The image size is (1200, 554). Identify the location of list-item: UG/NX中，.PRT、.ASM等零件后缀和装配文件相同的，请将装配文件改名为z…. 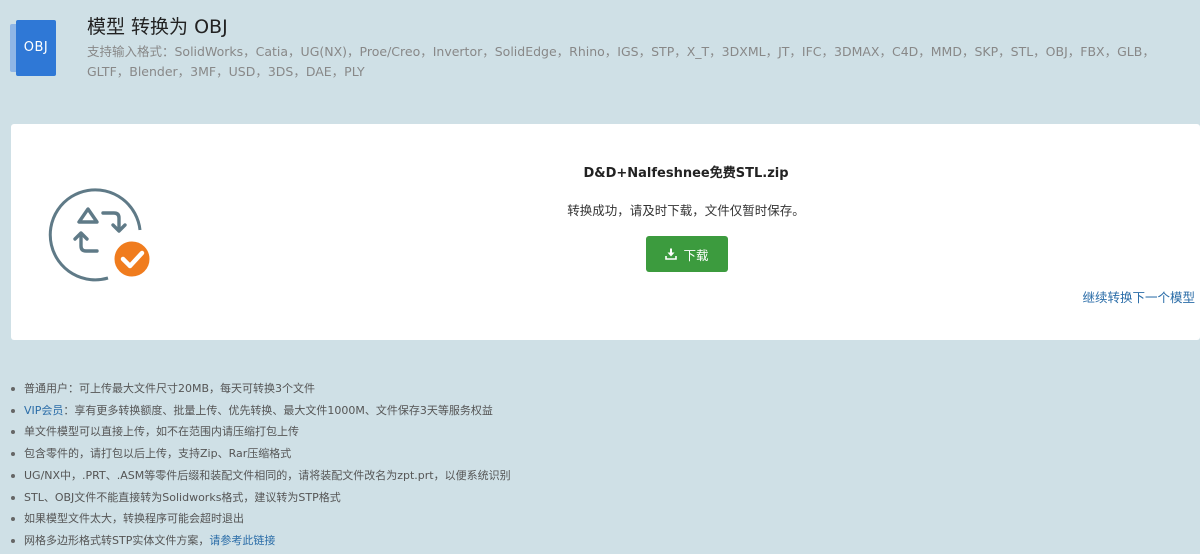
(260, 476).